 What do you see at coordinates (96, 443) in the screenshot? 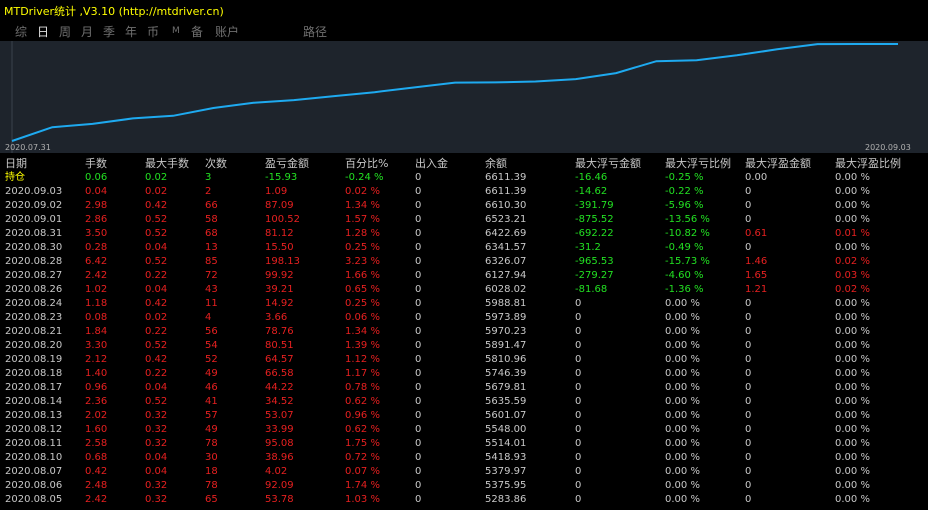
I see `cell-lots: 2.58` at bounding box center [96, 443].